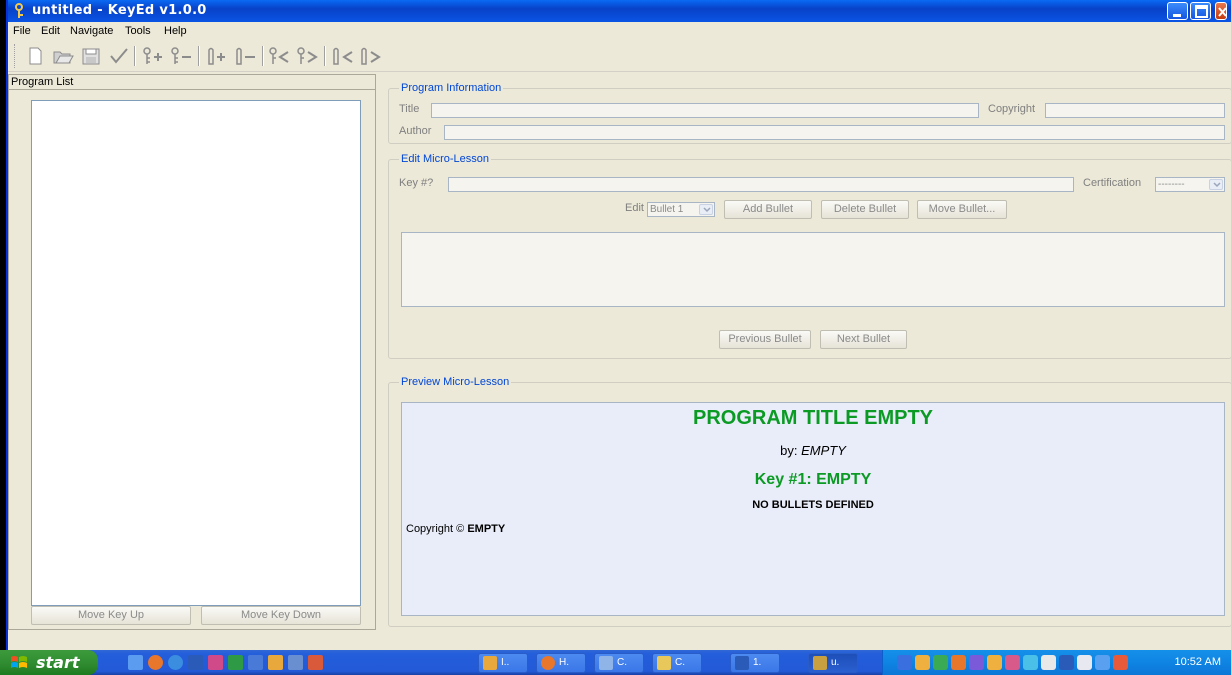 The image size is (1231, 675). What do you see at coordinates (175, 31) in the screenshot?
I see `menu-help: Help` at bounding box center [175, 31].